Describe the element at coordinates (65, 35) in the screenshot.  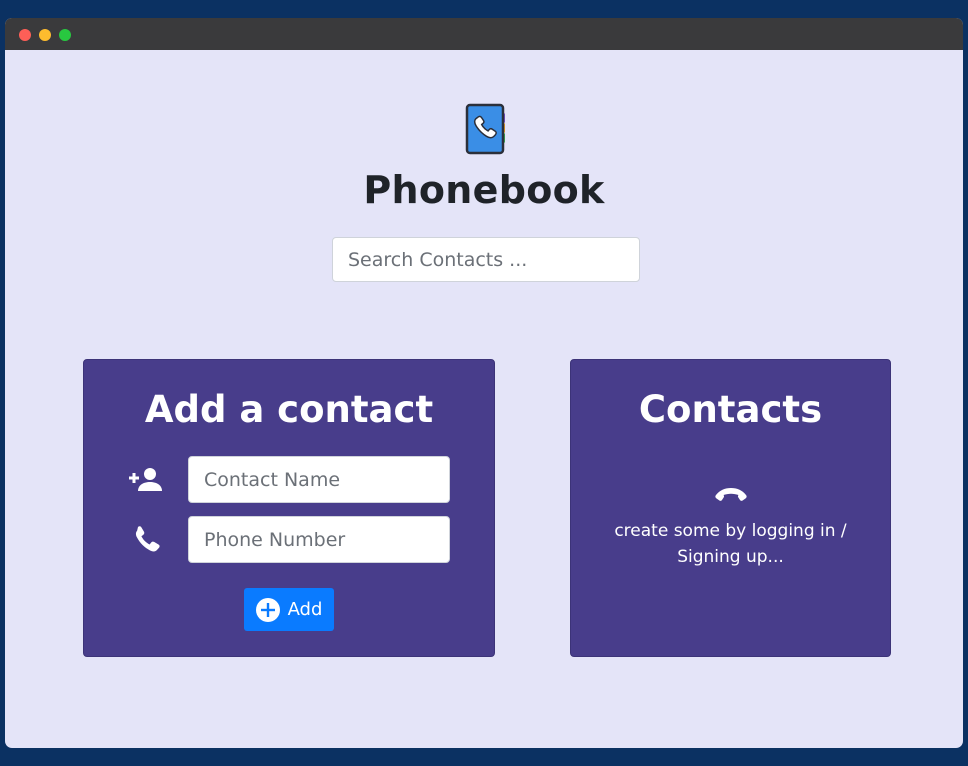
I see `zoom-window-button` at that location.